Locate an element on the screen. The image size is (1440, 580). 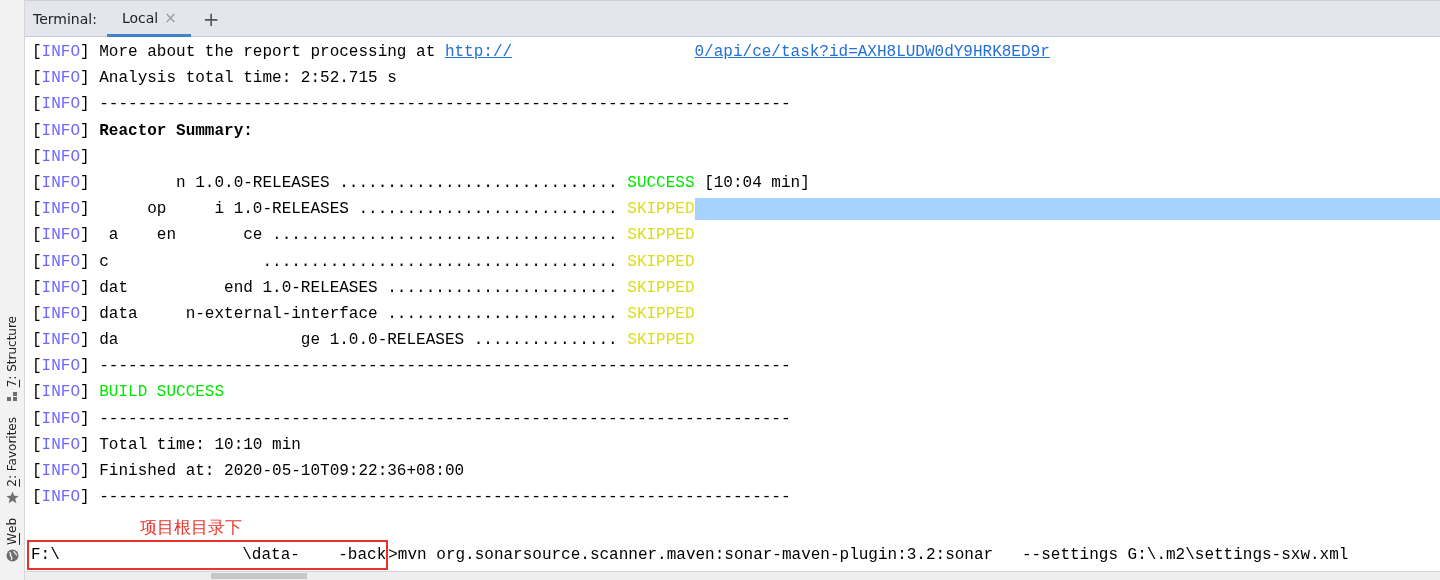
tab-label: Local is located at coordinates (140, 17).